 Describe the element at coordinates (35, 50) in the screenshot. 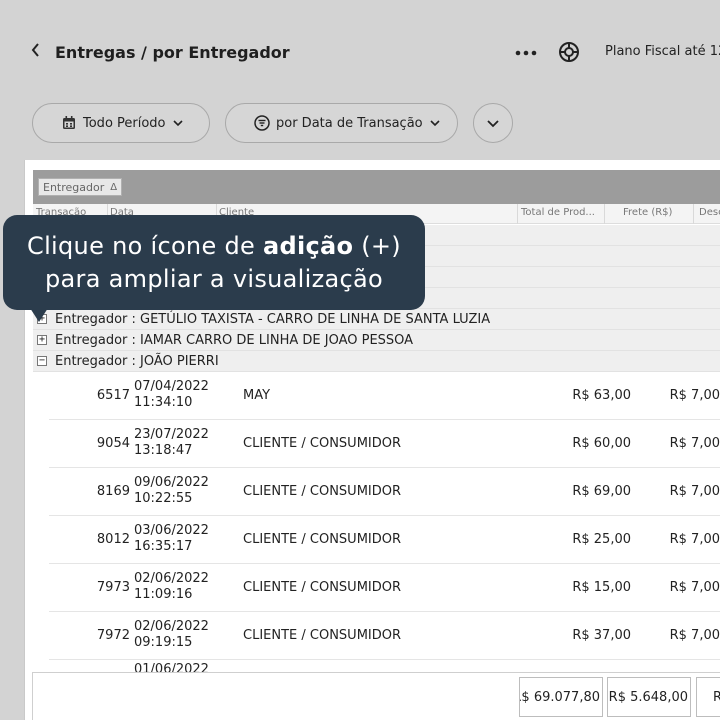

I see `chevron-left-icon` at that location.